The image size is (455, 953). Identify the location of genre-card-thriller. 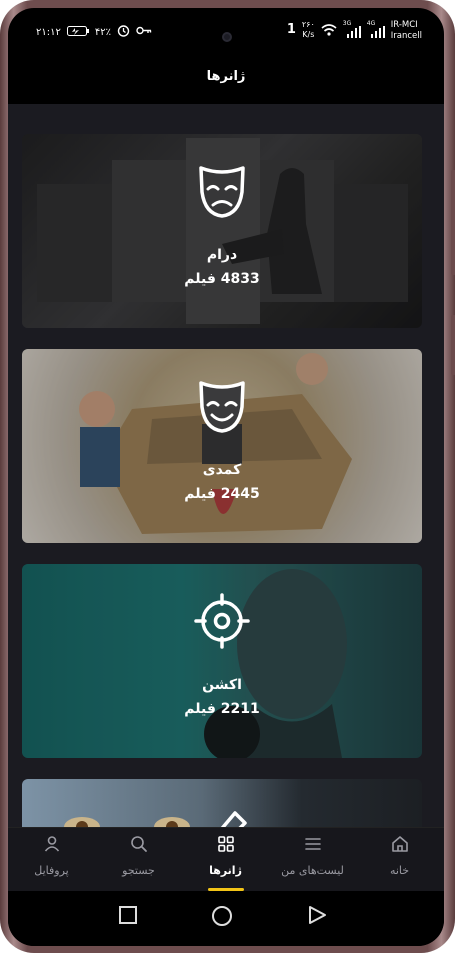
(222, 803).